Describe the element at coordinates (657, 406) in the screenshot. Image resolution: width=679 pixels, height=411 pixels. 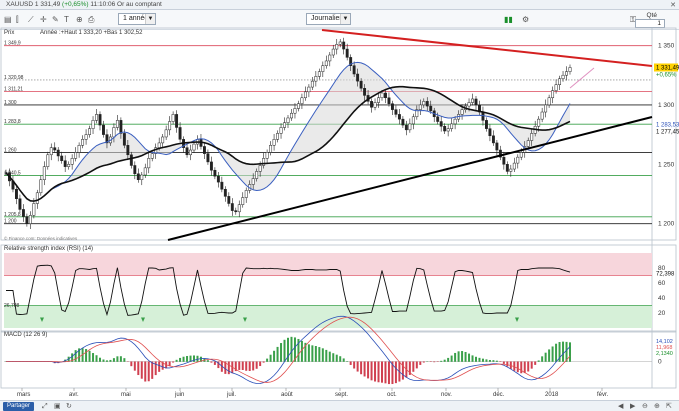
I see `zoom-in-icon: ⊕` at that location.